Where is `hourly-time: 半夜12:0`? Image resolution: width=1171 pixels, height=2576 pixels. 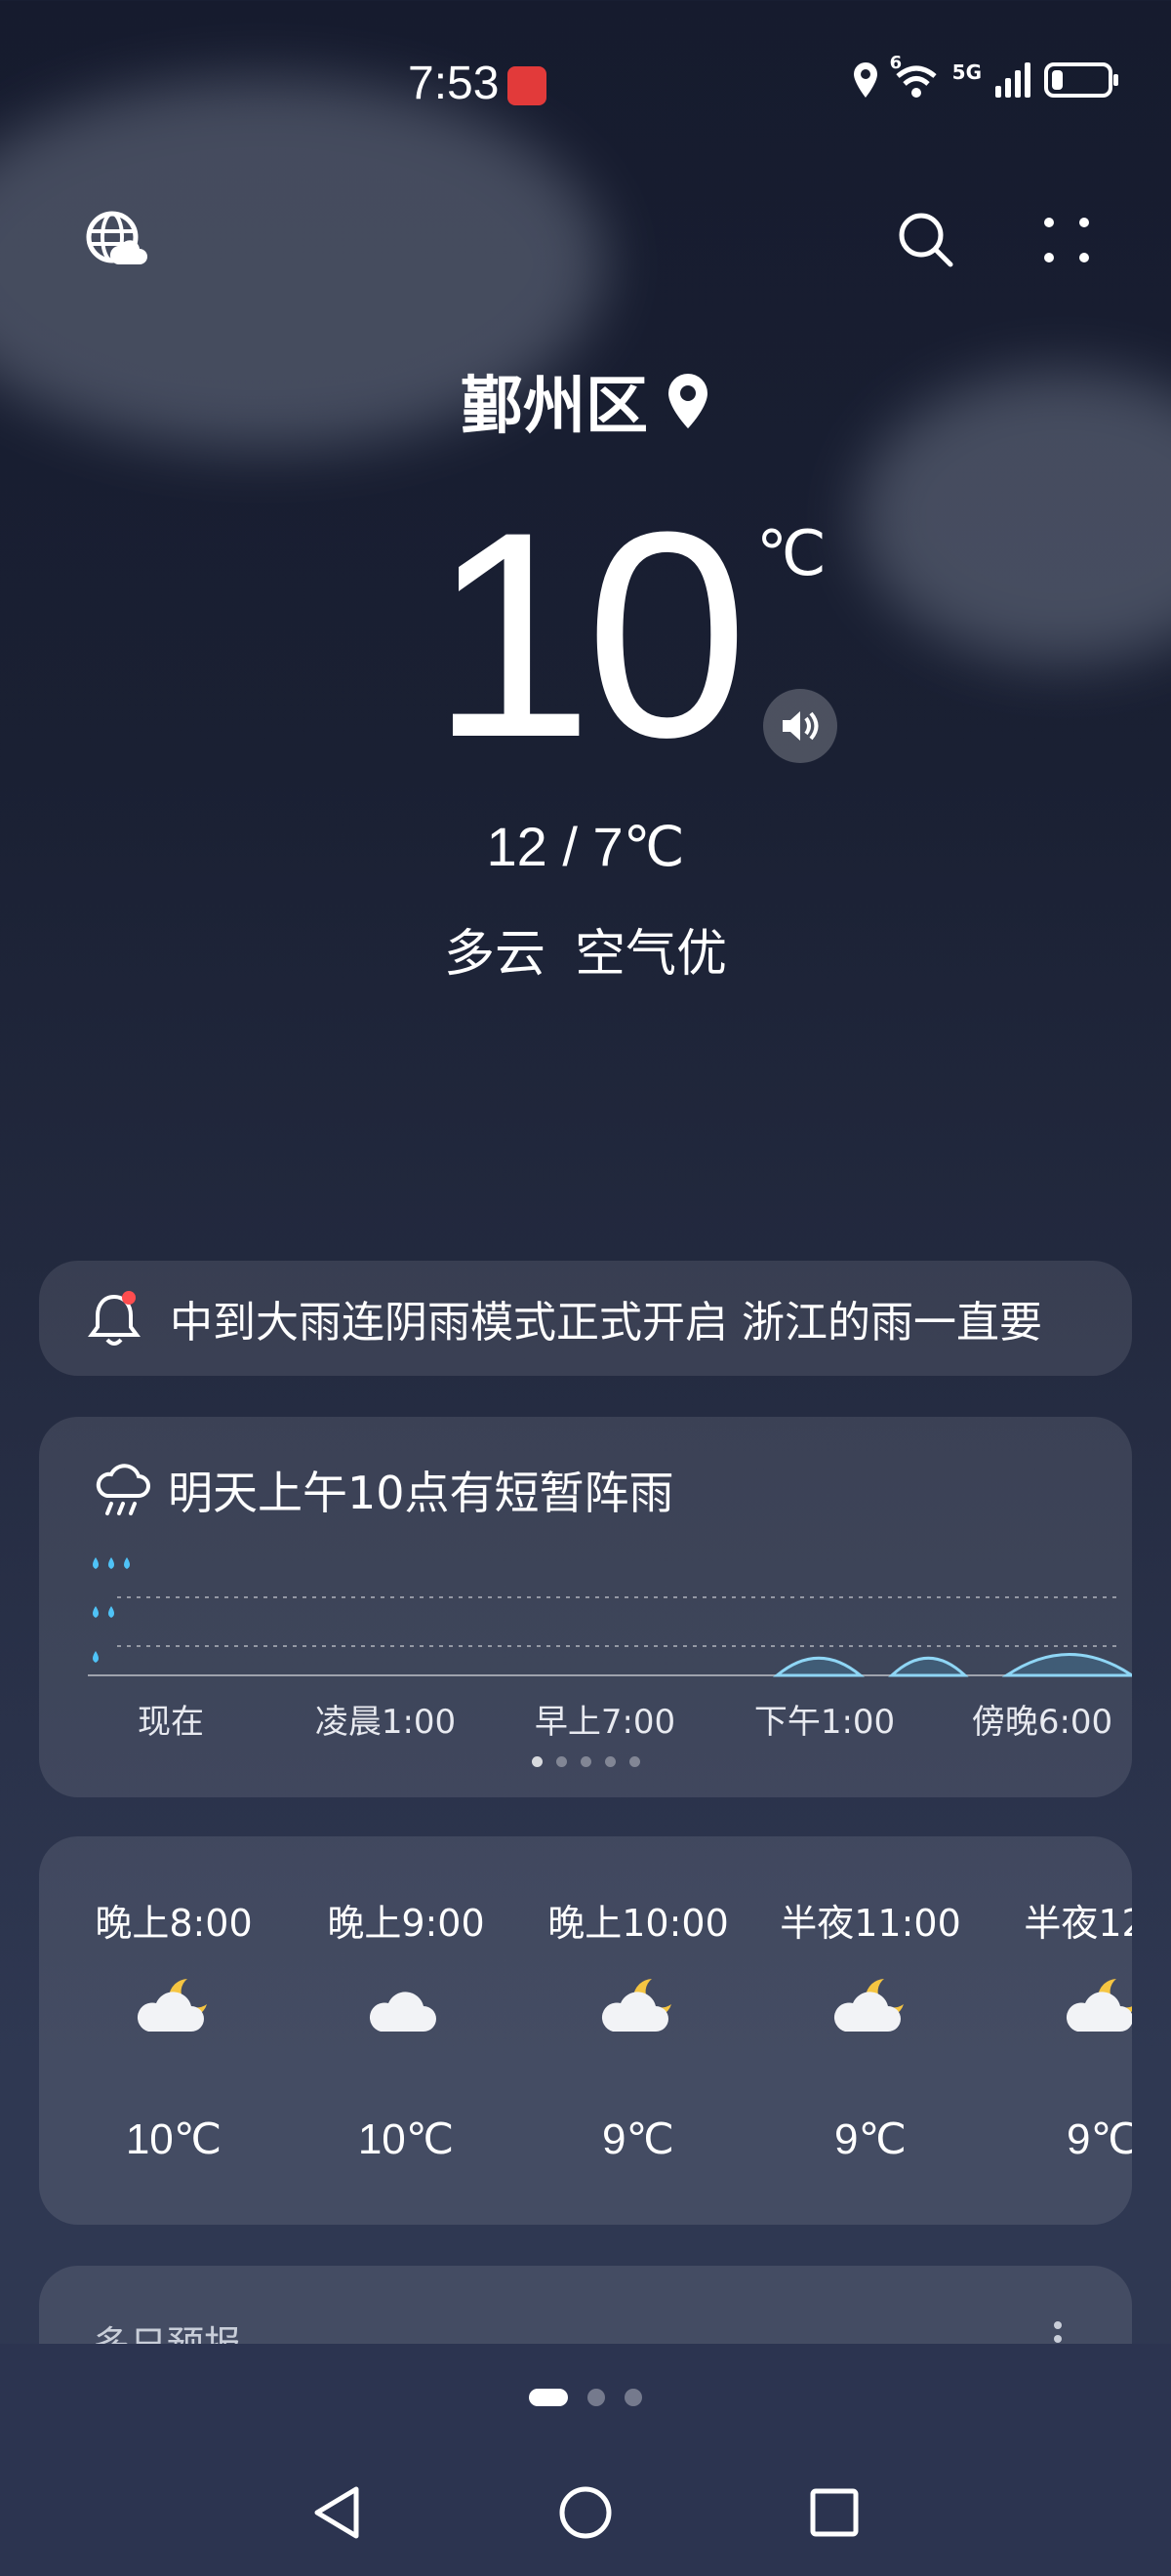
hourly-time: 半夜12:0 is located at coordinates (1078, 1923).